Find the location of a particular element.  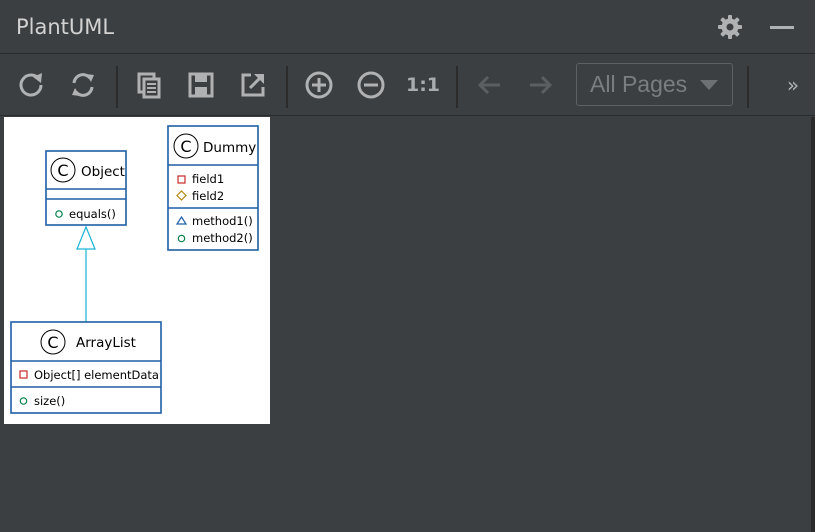

overflow-button: » is located at coordinates (793, 85).